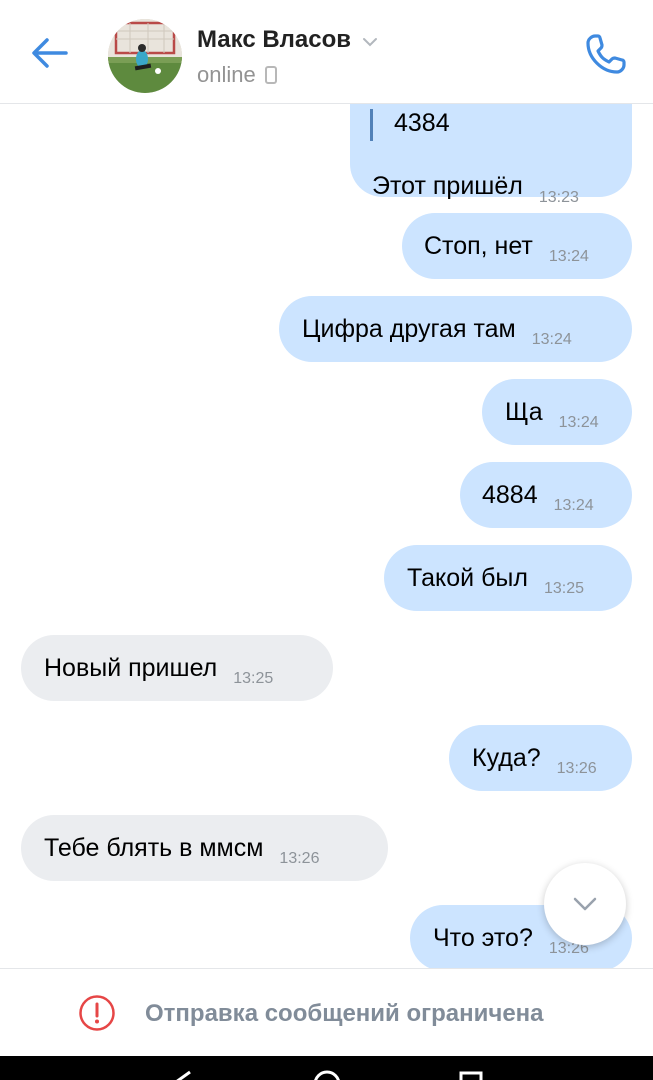  I want to click on message-text: Новый пришел, so click(131, 667).